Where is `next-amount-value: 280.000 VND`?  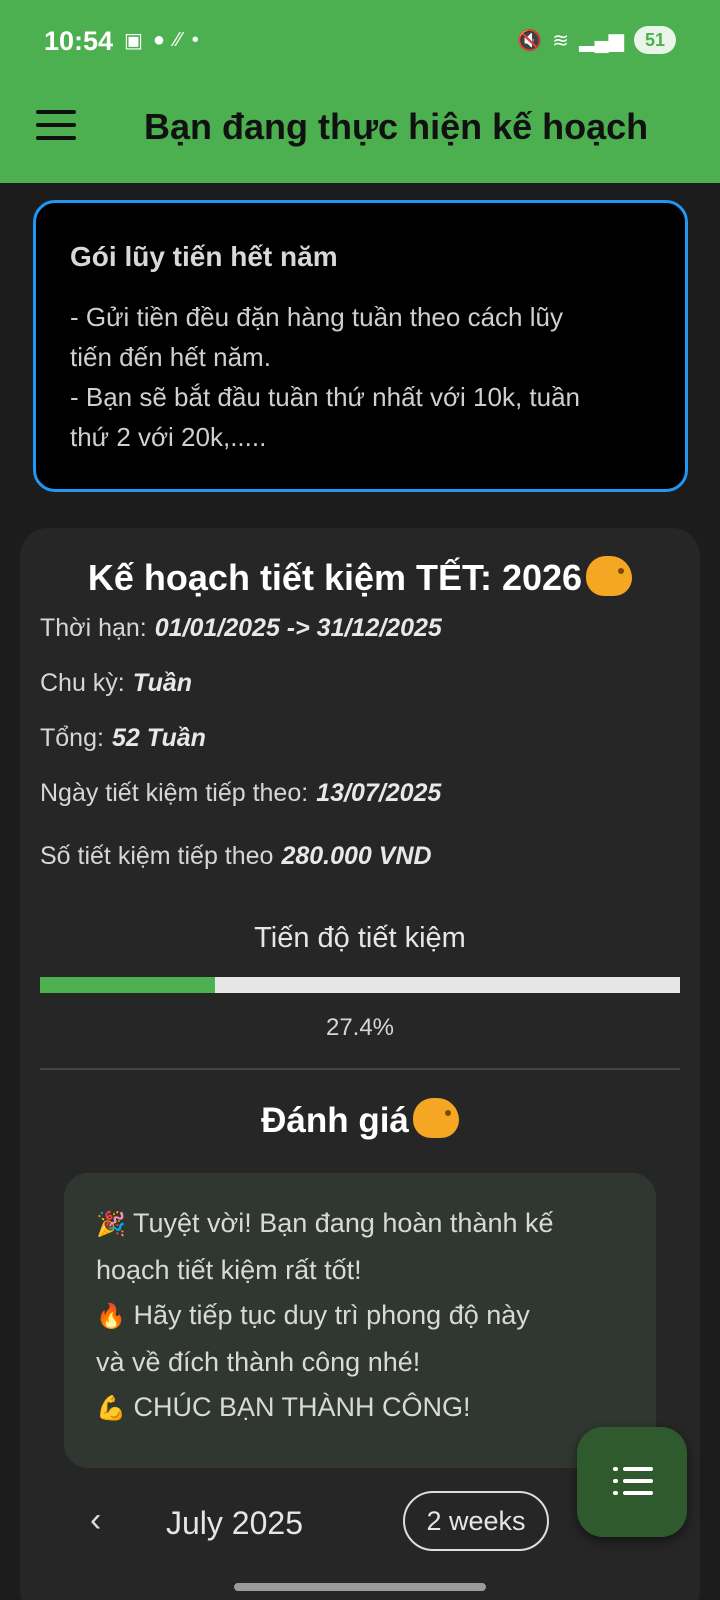
next-amount-value: 280.000 VND is located at coordinates (356, 856).